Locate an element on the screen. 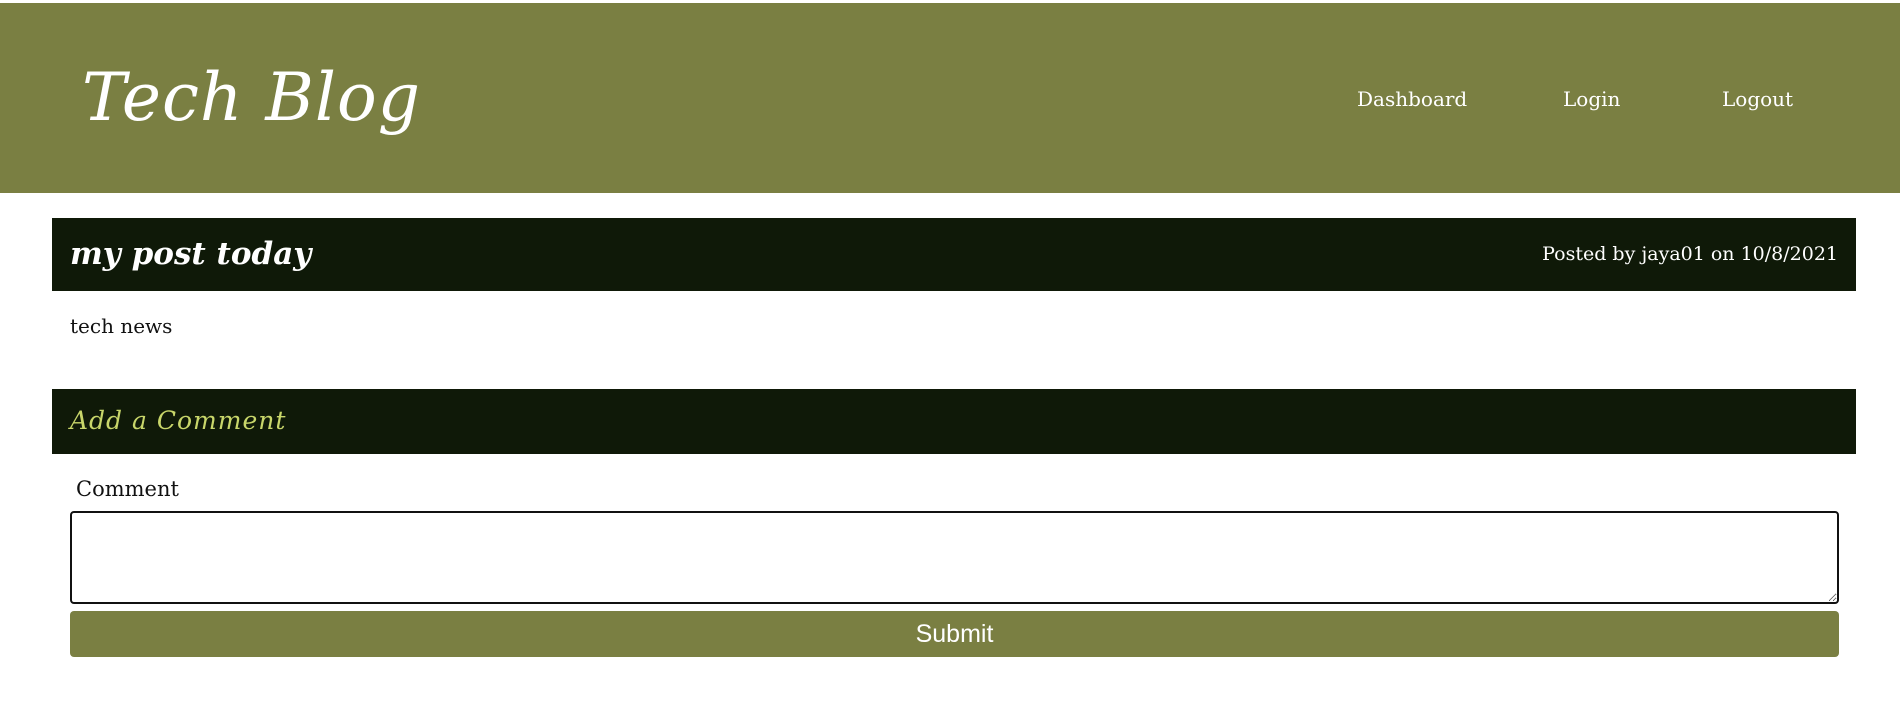 This screenshot has width=1900, height=705. comment-input is located at coordinates (954, 557).